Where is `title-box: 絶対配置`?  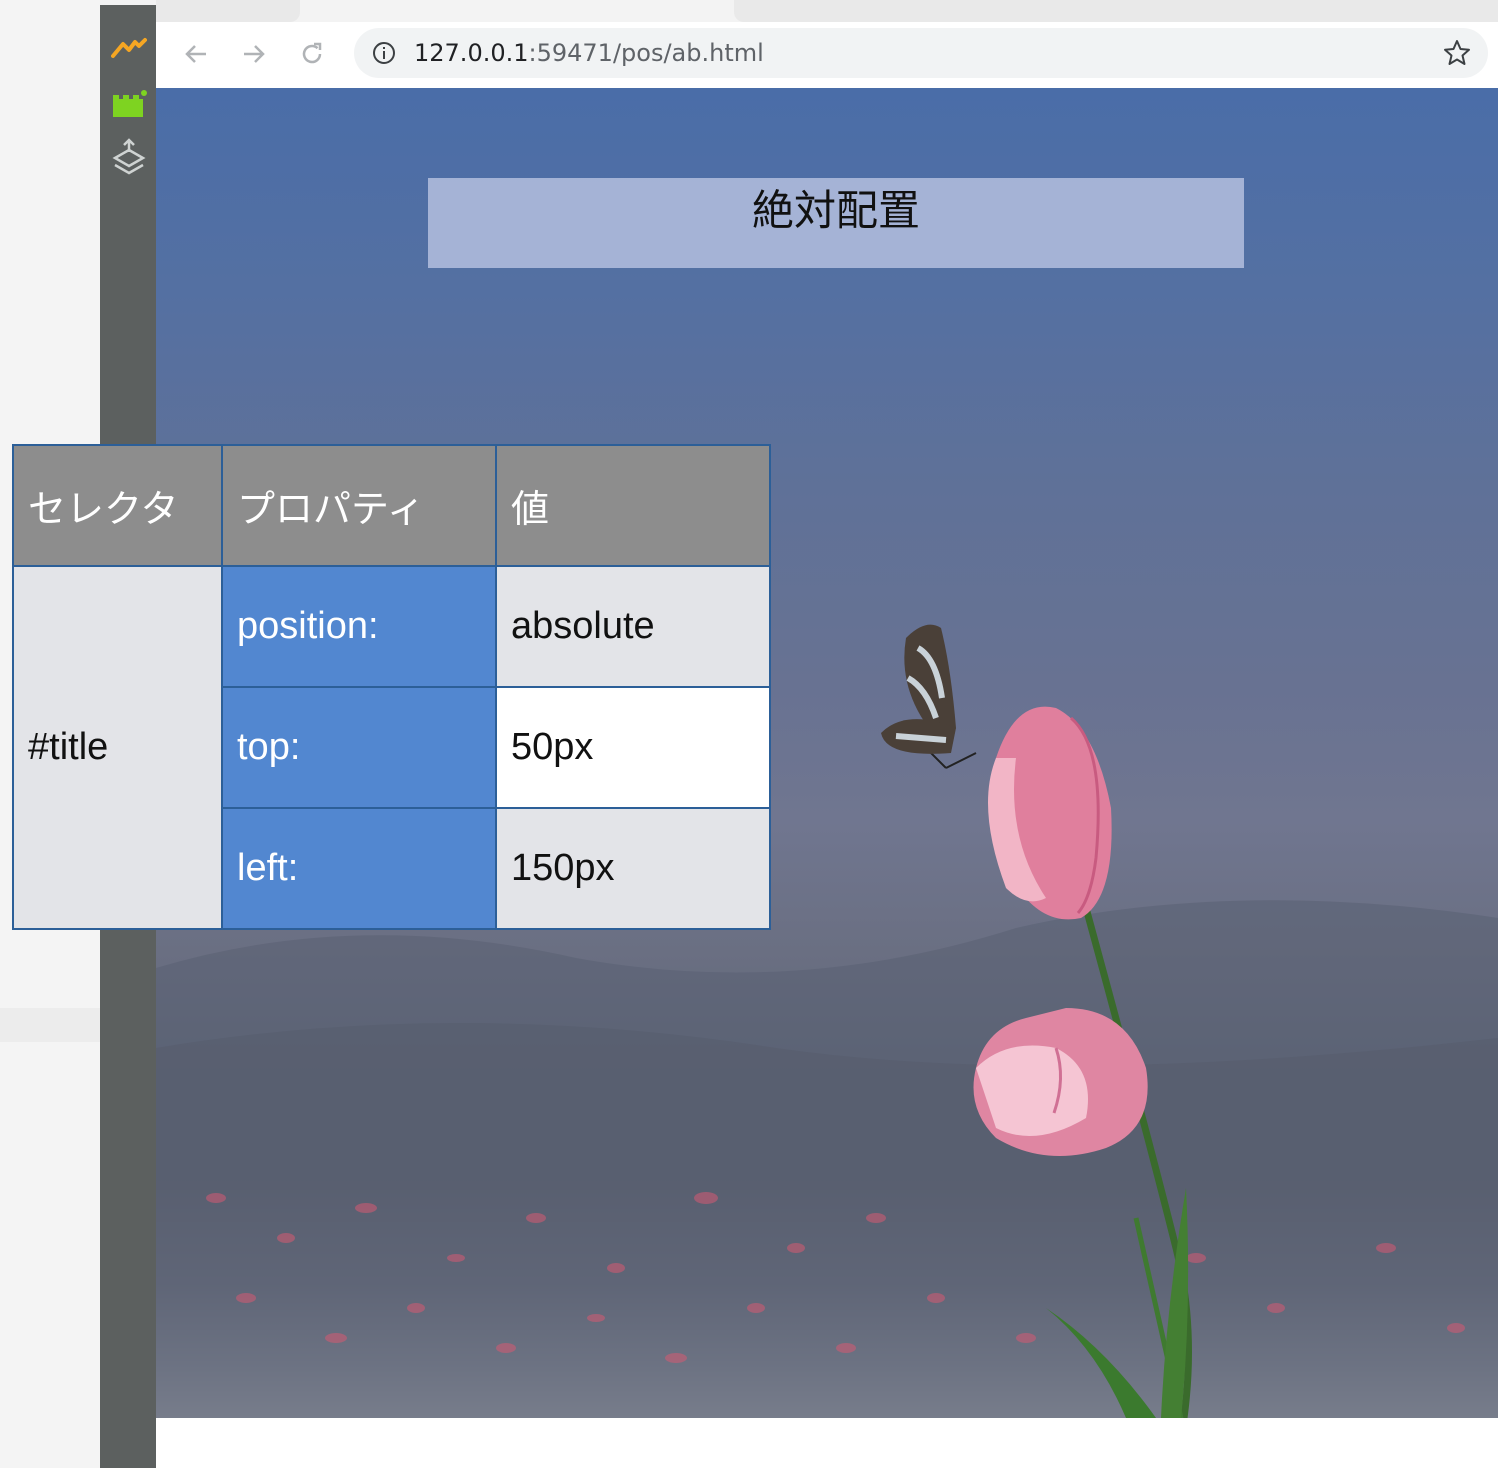
title-box: 絶対配置 is located at coordinates (836, 223).